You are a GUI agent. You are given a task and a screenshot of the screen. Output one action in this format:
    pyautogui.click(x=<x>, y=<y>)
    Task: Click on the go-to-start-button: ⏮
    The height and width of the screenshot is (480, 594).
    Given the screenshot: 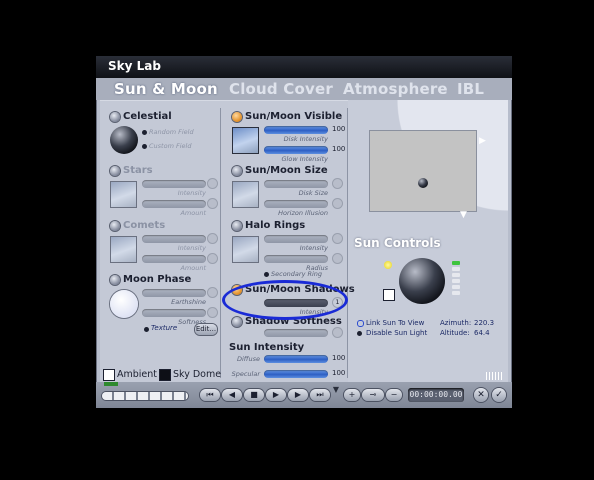 What is the action you would take?
    pyautogui.click(x=210, y=395)
    